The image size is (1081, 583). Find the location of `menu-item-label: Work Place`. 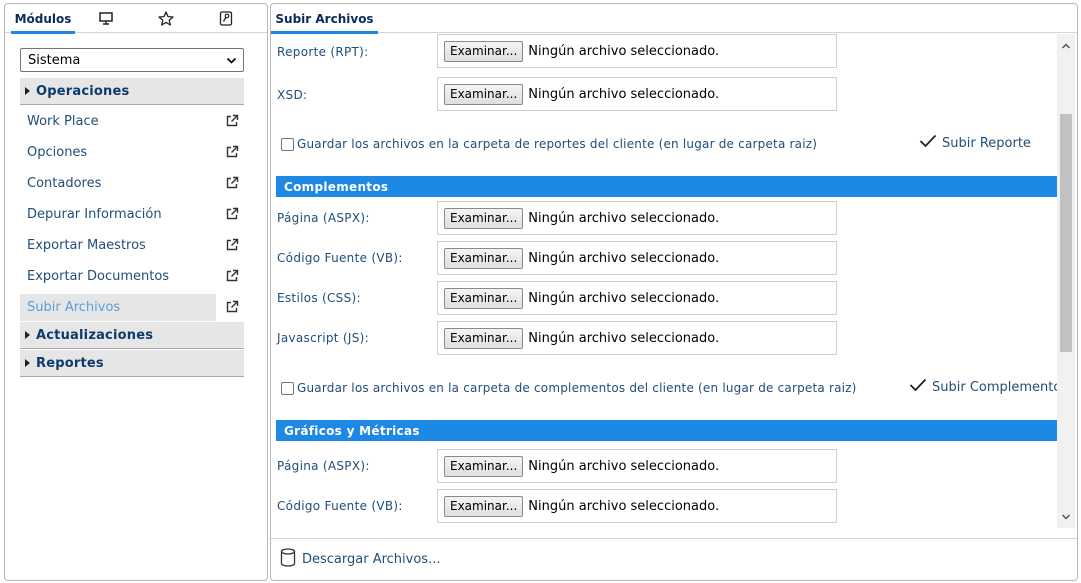

menu-item-label: Work Place is located at coordinates (63, 121).